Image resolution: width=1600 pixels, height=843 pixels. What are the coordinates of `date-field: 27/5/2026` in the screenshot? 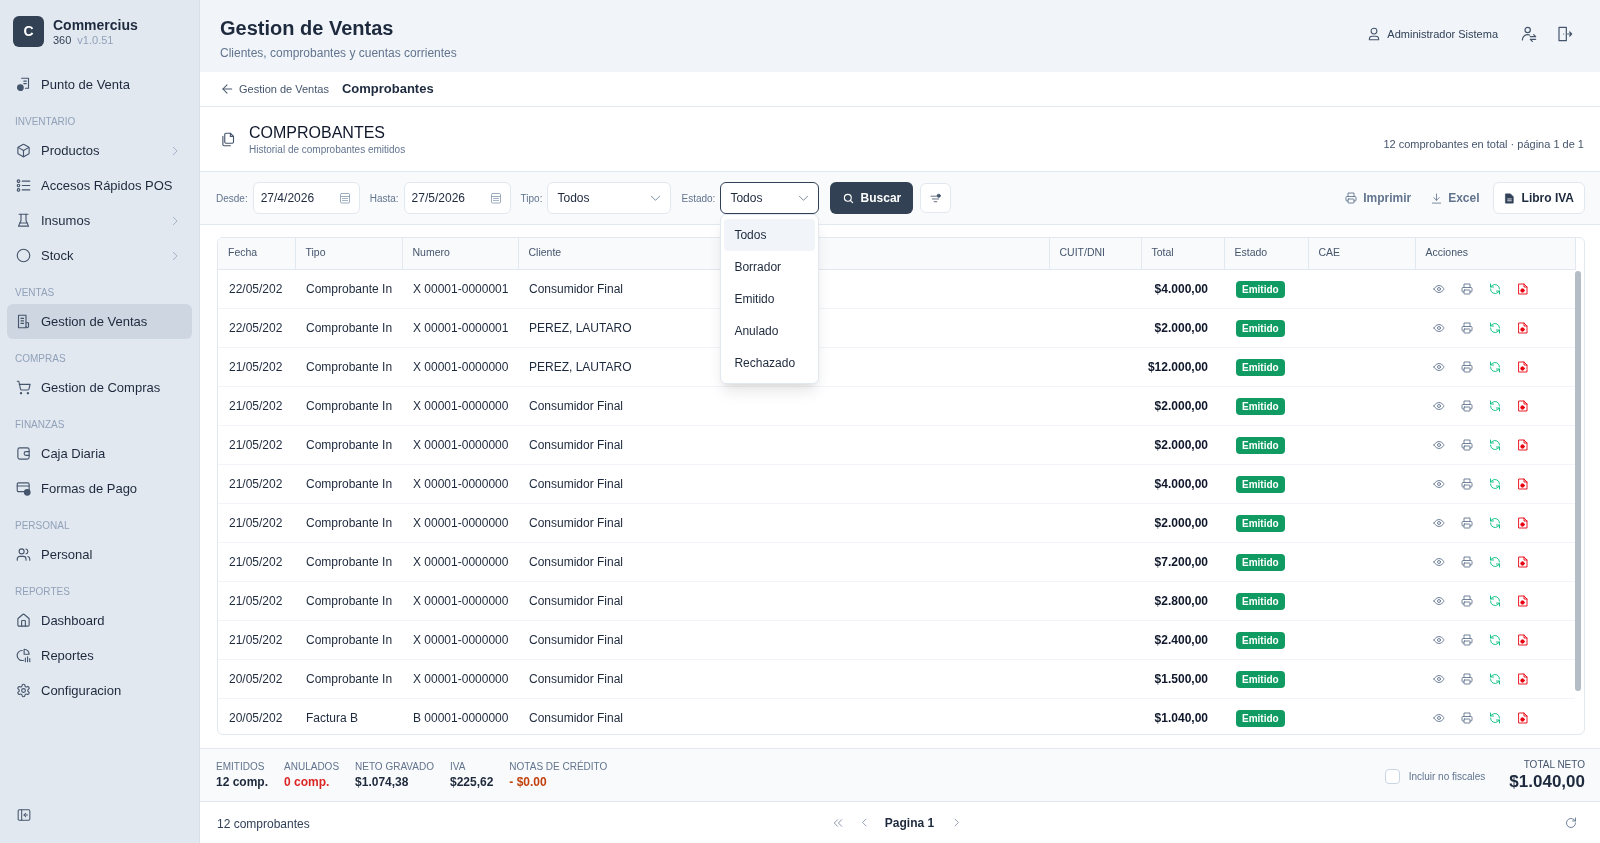 It's located at (457, 198).